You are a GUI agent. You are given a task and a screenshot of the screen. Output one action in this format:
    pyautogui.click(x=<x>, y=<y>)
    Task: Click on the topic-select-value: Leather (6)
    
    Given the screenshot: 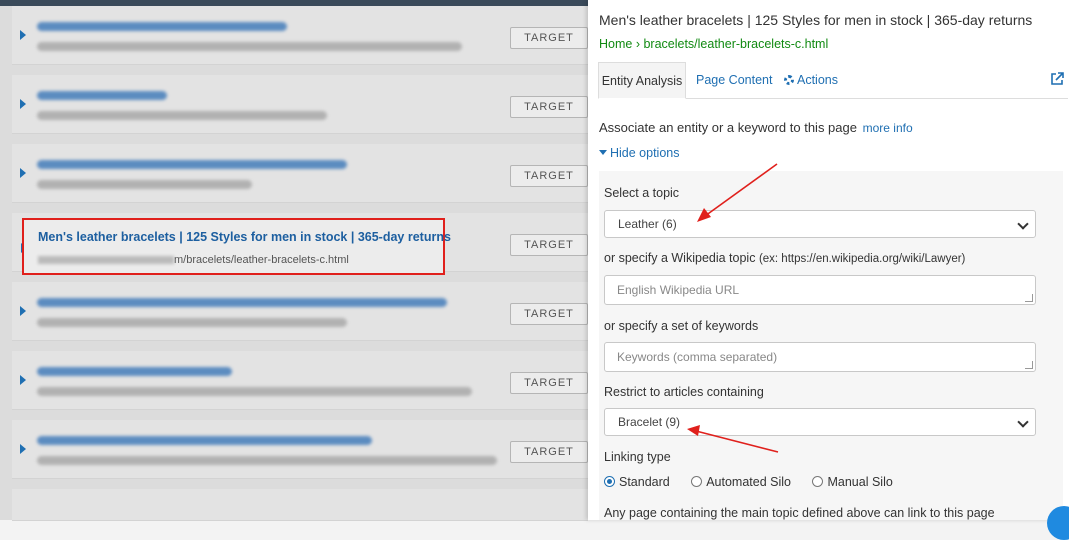 What is the action you would take?
    pyautogui.click(x=647, y=224)
    